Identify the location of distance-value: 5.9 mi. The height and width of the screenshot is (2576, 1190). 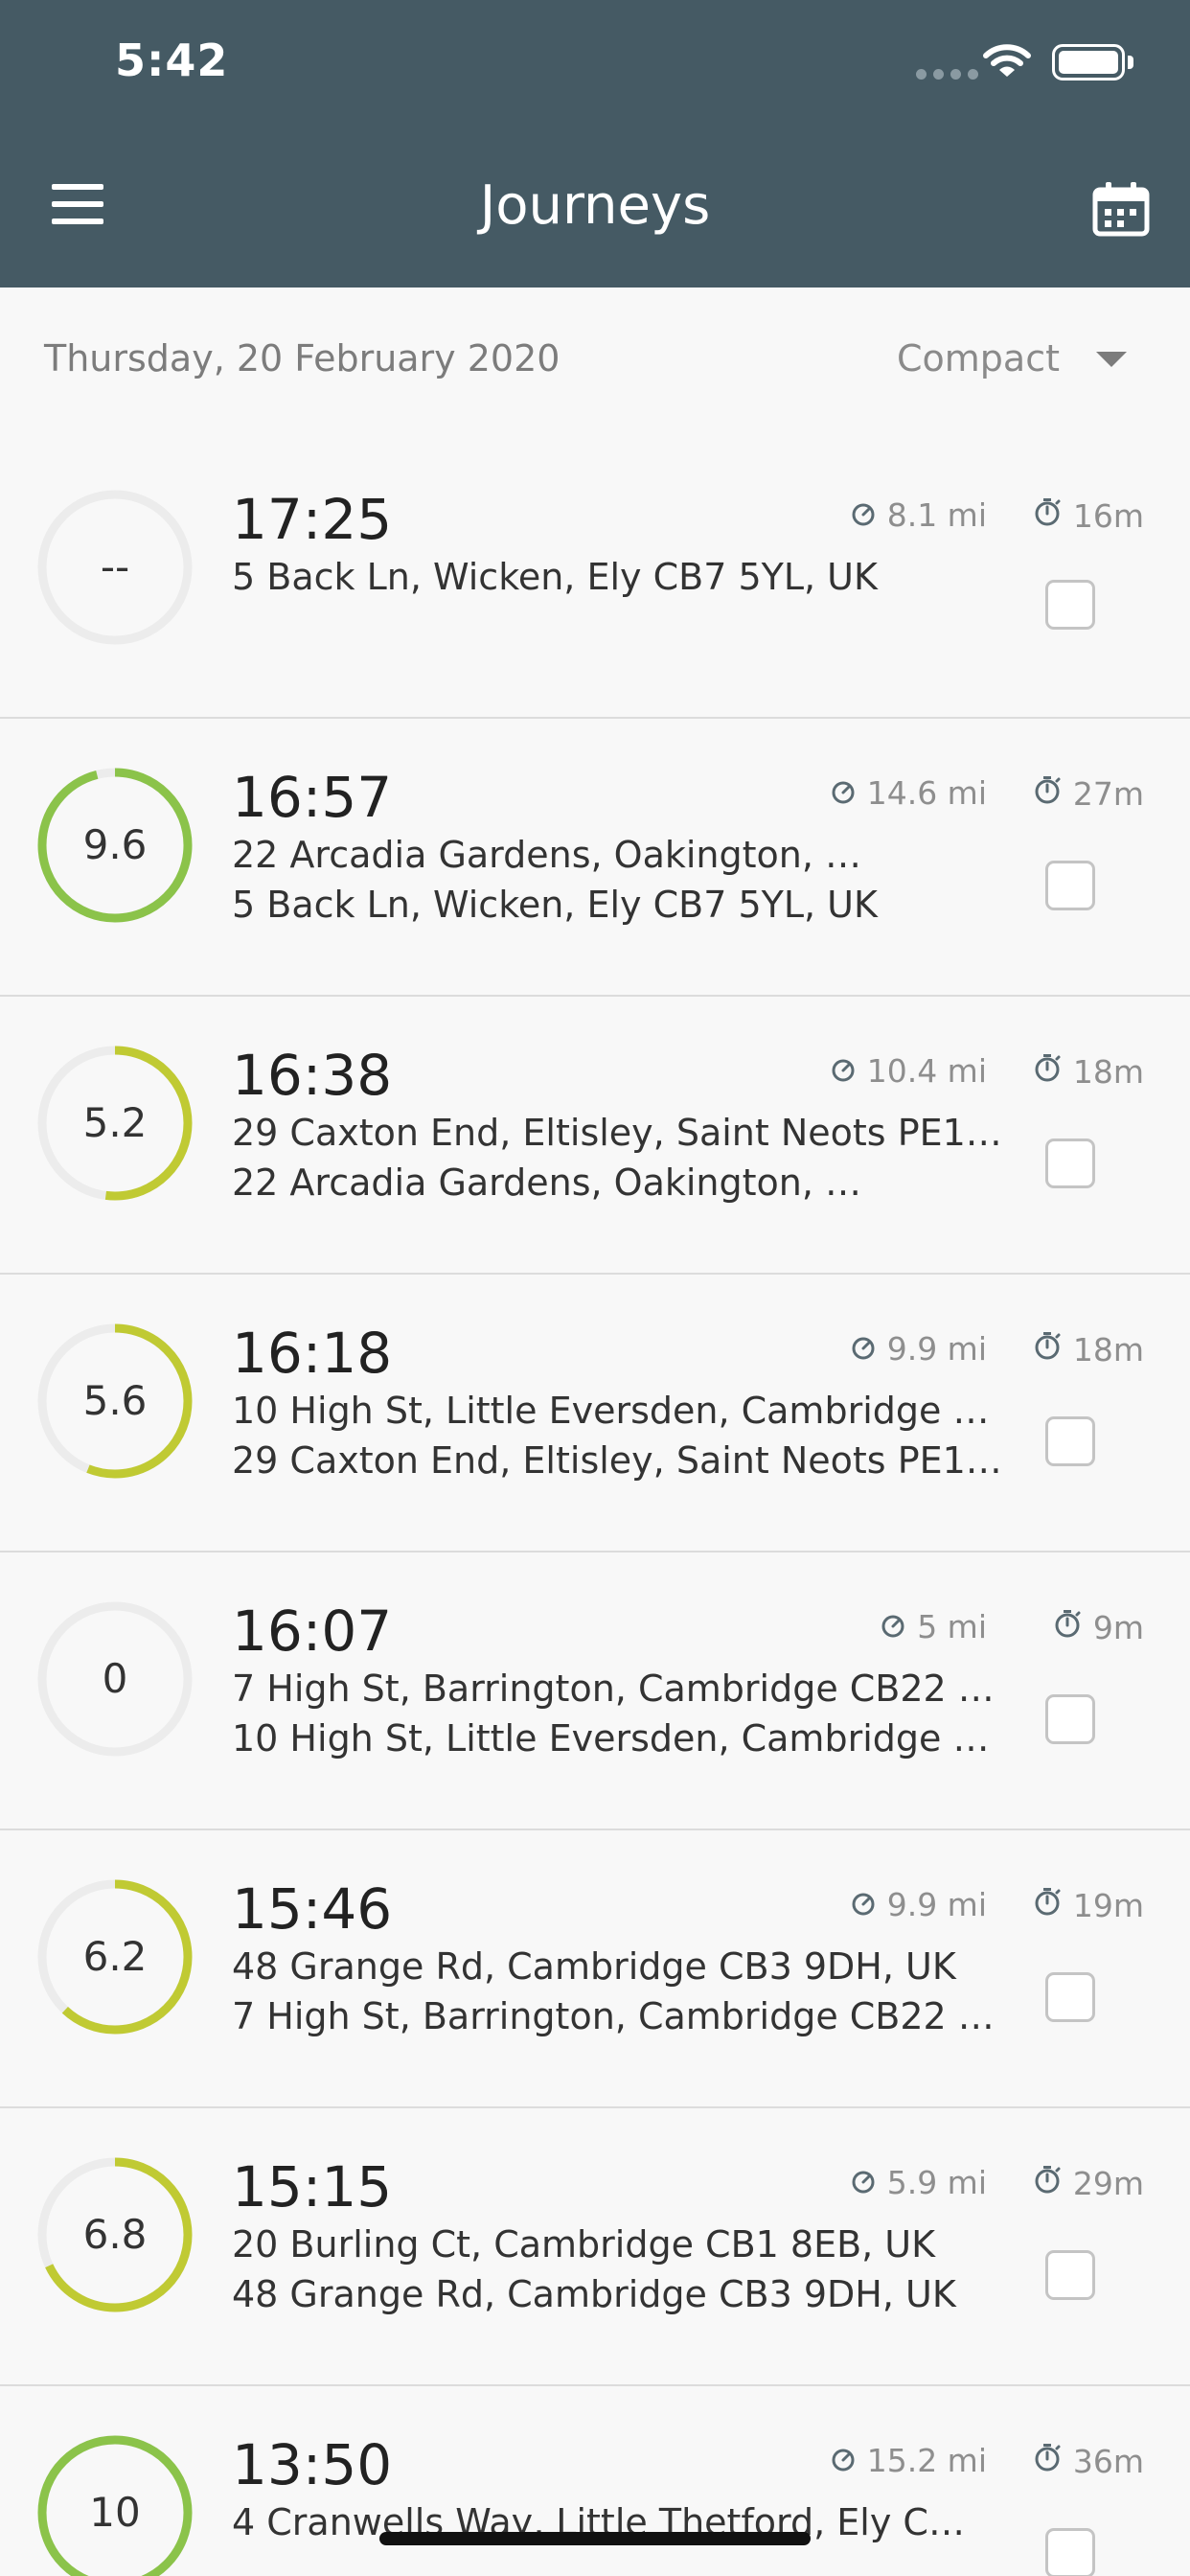
(936, 2182).